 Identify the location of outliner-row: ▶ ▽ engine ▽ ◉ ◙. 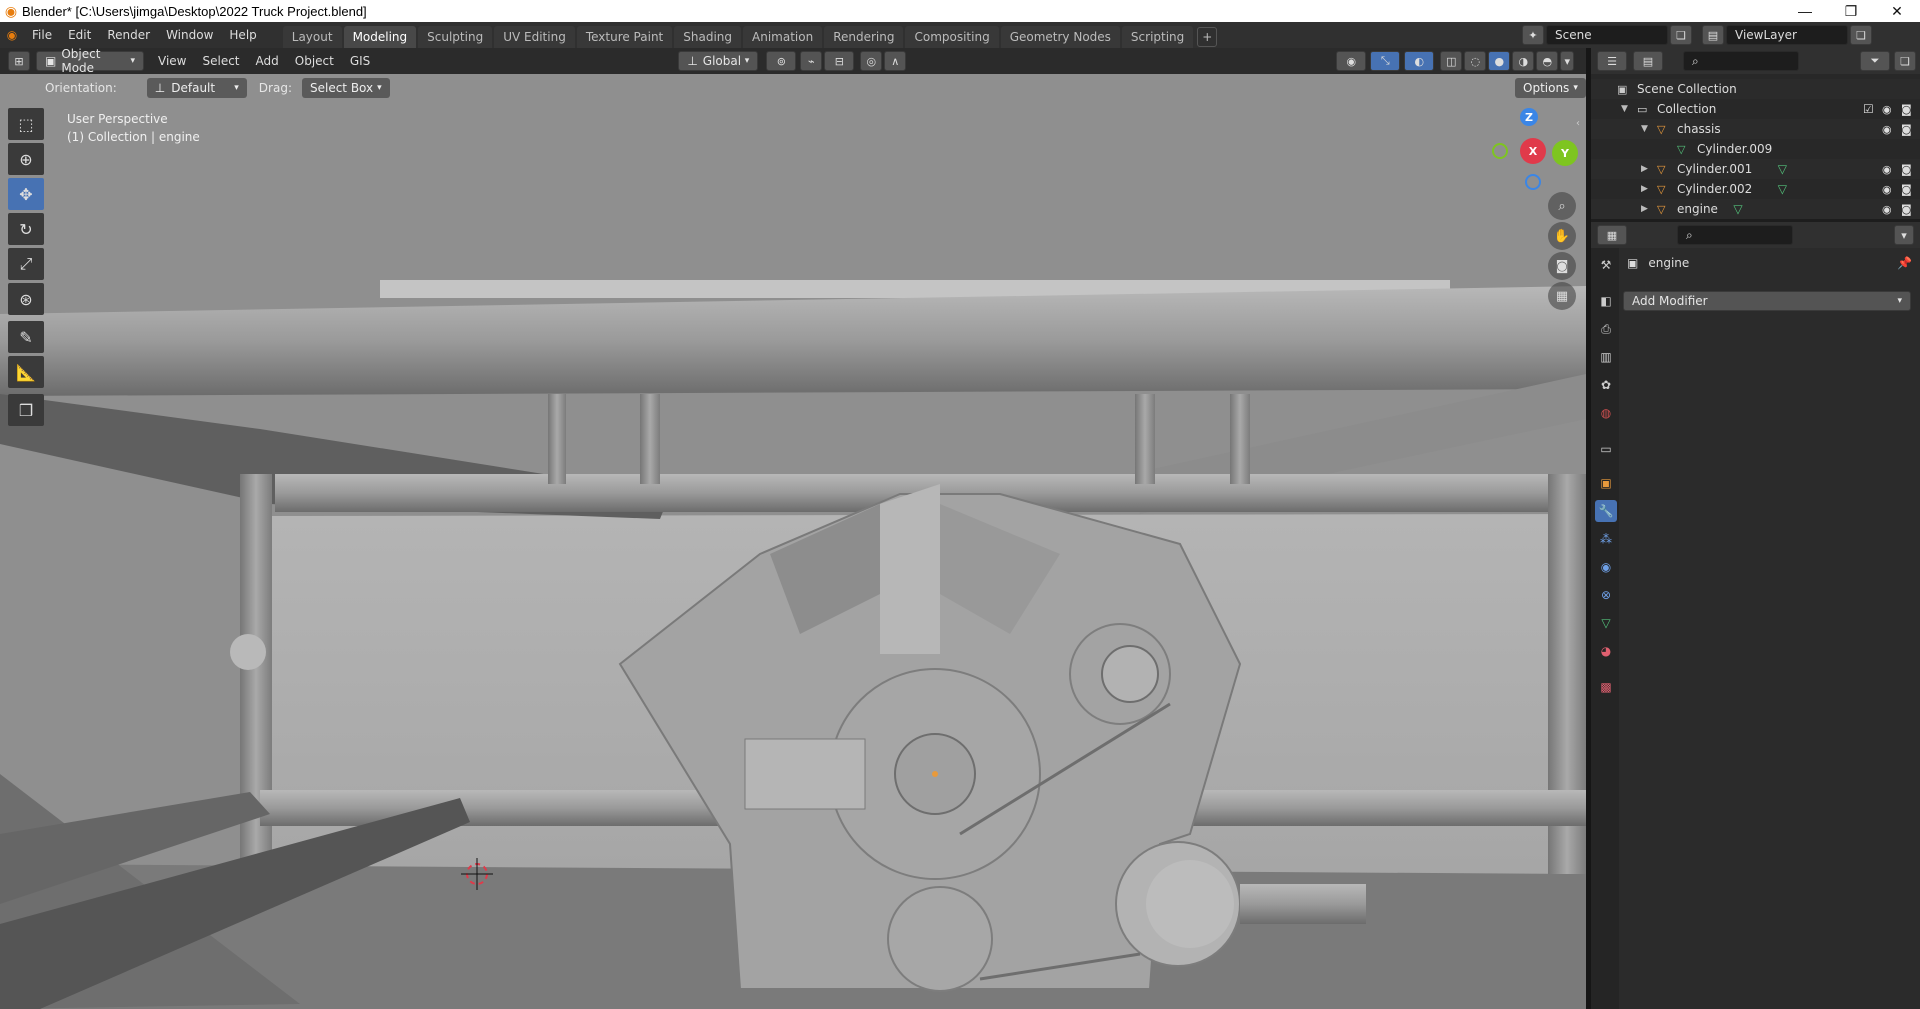
(1755, 209).